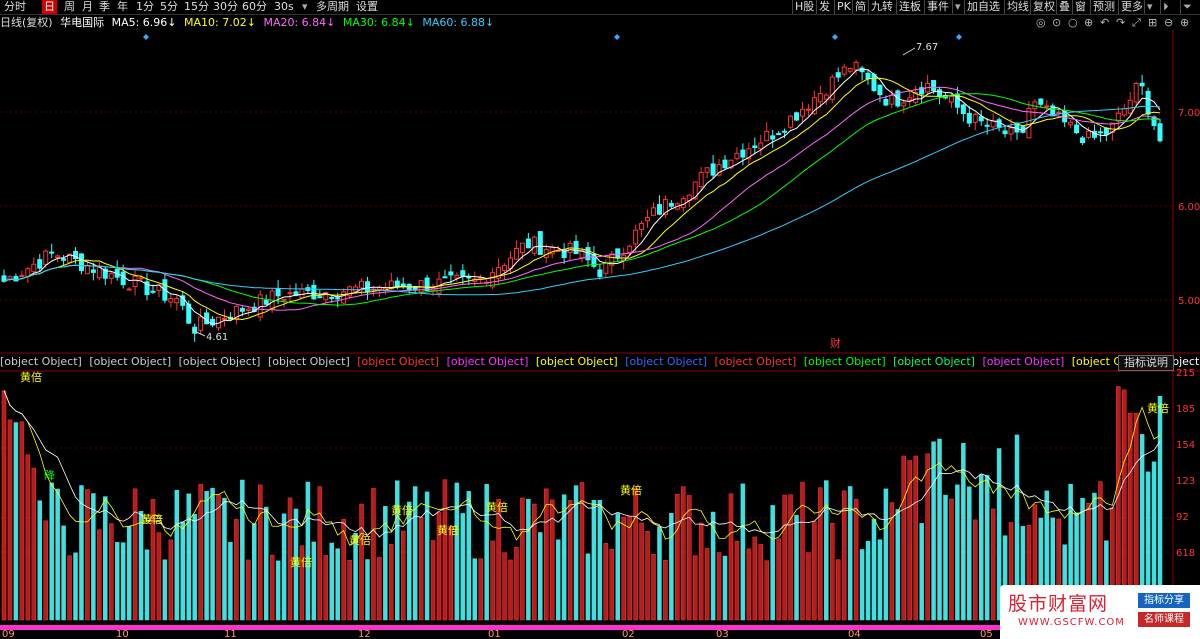 The width and height of the screenshot is (1200, 639). I want to click on low-price-label: 4.61, so click(217, 337).